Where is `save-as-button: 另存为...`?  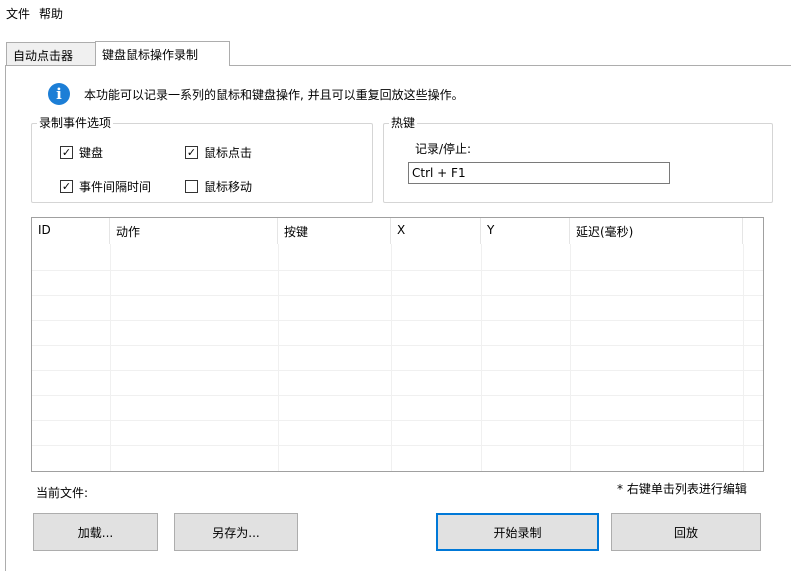 save-as-button: 另存为... is located at coordinates (236, 532).